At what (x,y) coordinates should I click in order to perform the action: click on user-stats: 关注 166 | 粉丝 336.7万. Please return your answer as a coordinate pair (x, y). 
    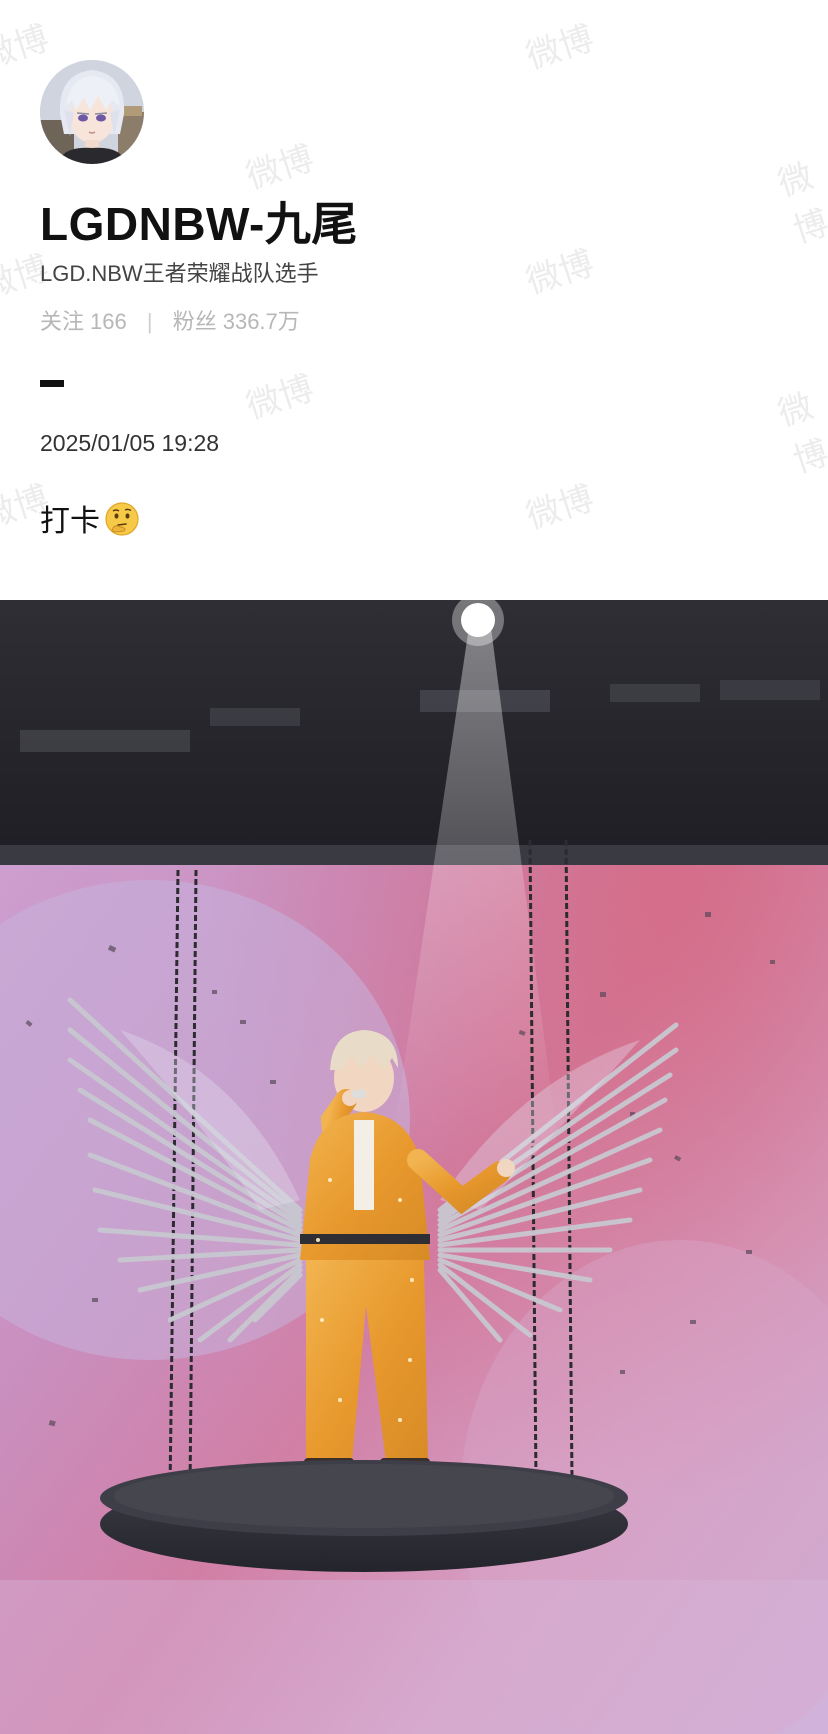
    Looking at the image, I should click on (170, 320).